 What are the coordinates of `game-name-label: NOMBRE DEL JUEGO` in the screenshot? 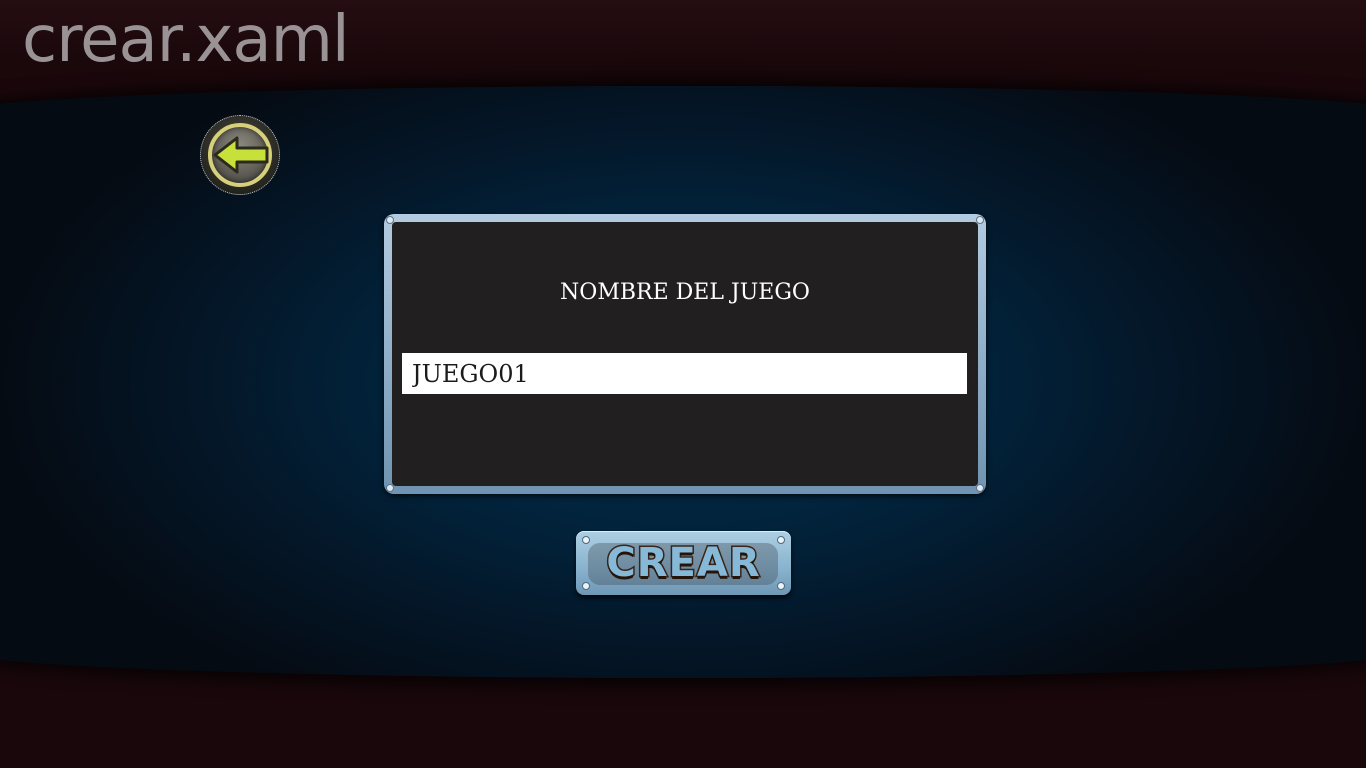 It's located at (685, 292).